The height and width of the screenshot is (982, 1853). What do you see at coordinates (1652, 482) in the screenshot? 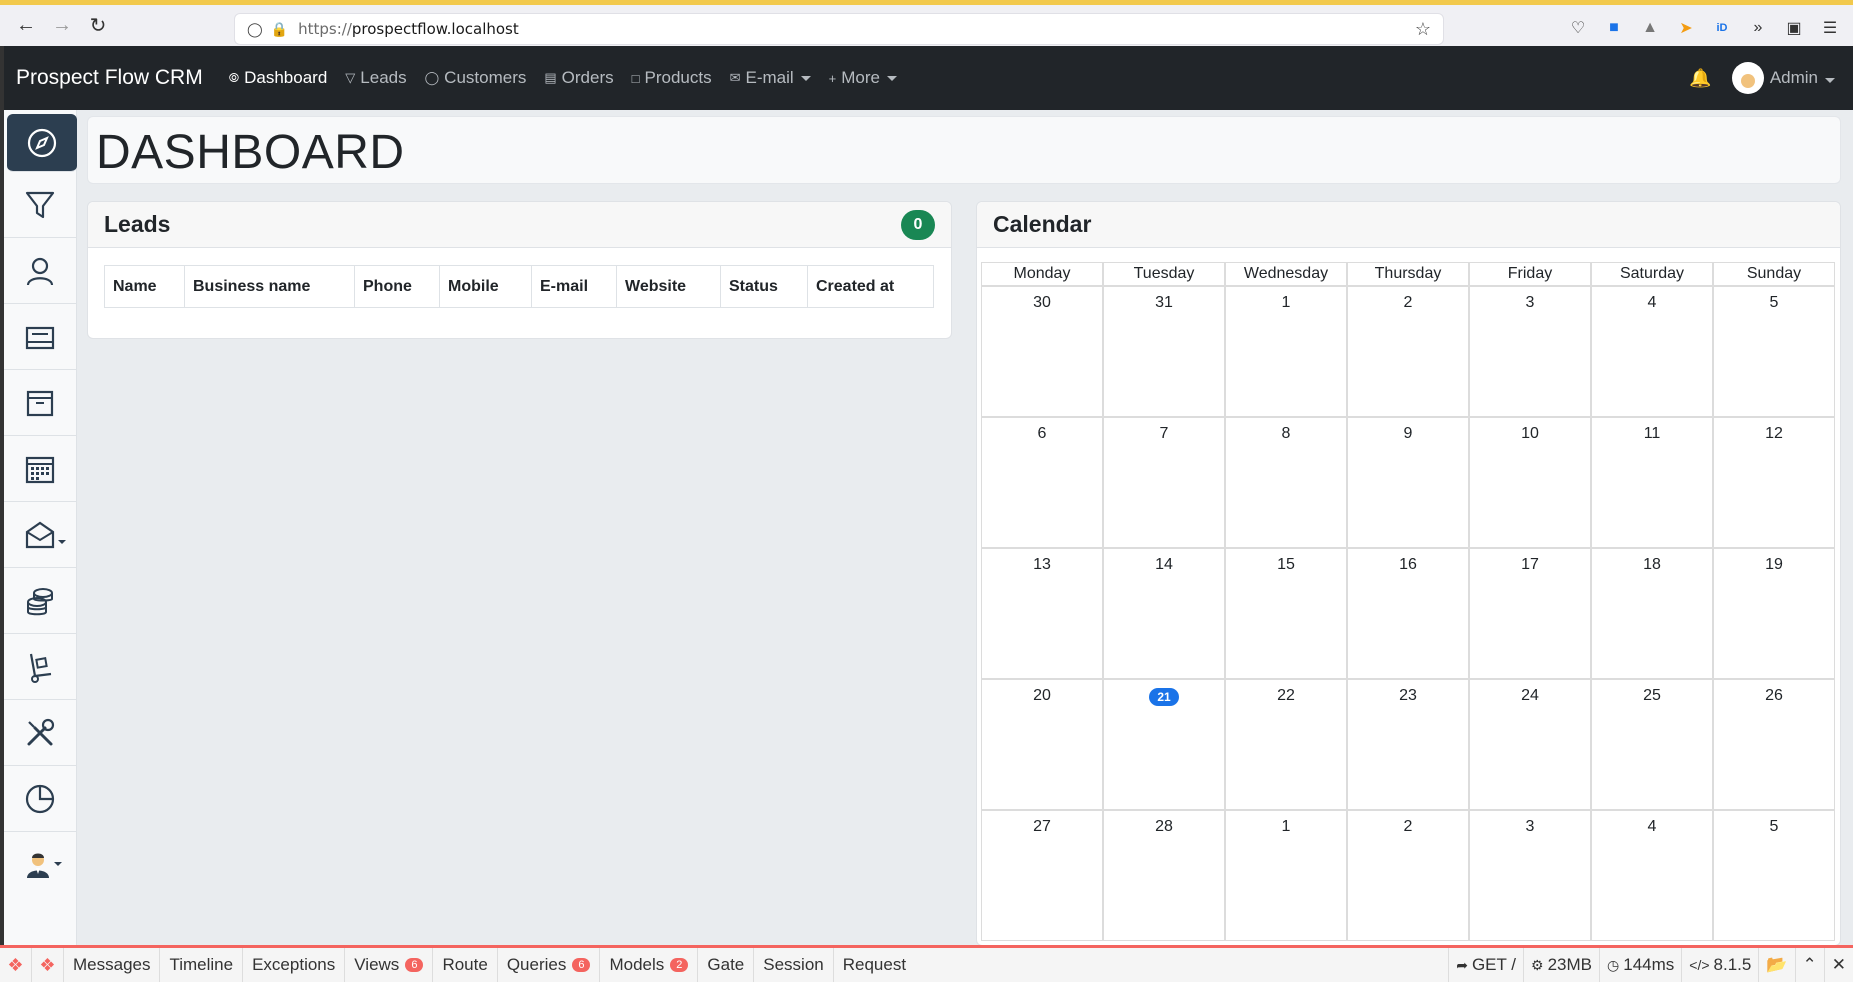
I see `calendar-day-cell: 11` at bounding box center [1652, 482].